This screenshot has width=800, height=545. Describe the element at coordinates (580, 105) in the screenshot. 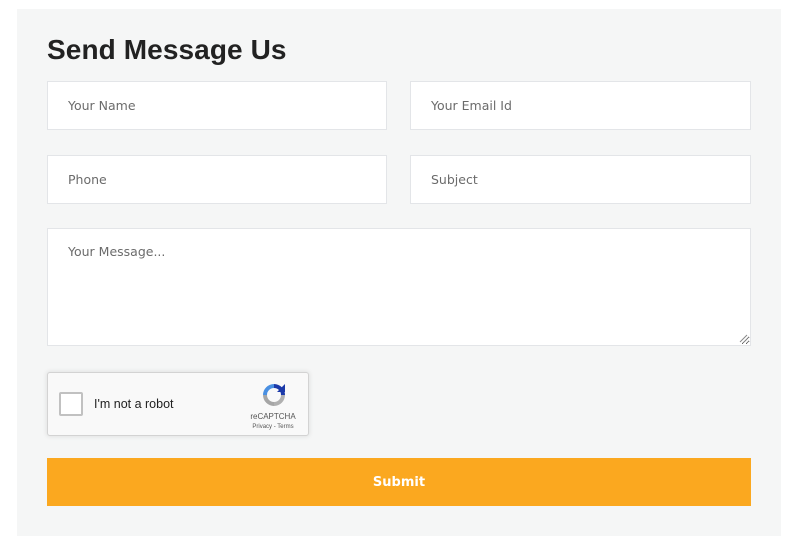

I see `email-input` at that location.